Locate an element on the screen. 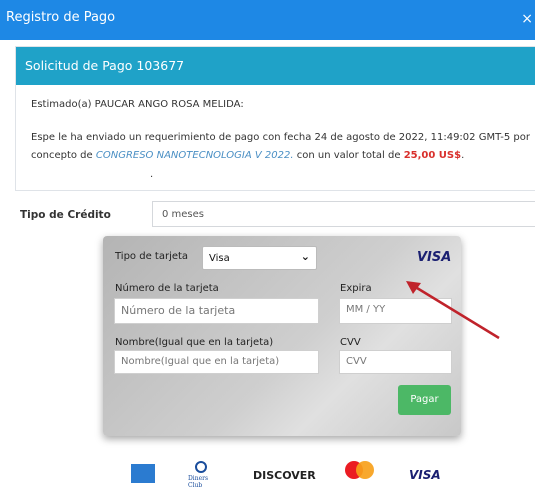 This screenshot has height=489, width=535. card-type-value: Visa is located at coordinates (219, 258).